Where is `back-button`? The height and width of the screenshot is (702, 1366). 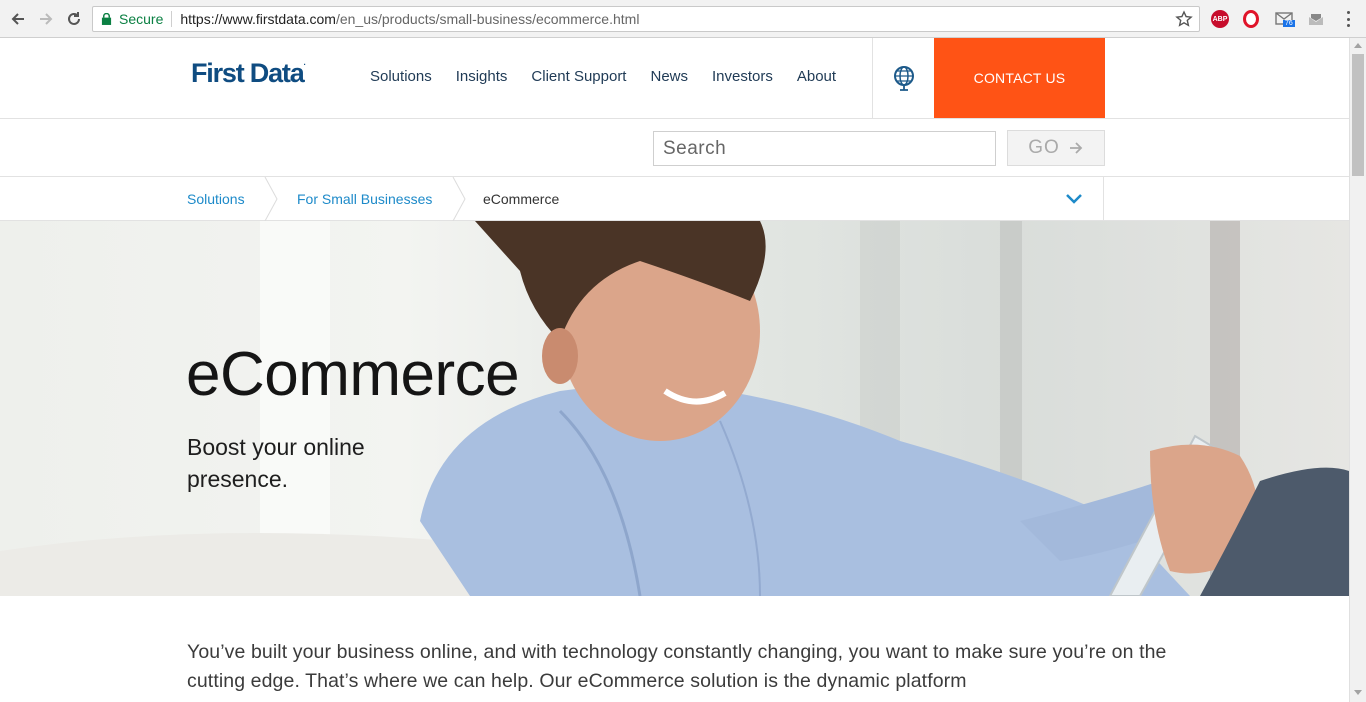 back-button is located at coordinates (18, 19).